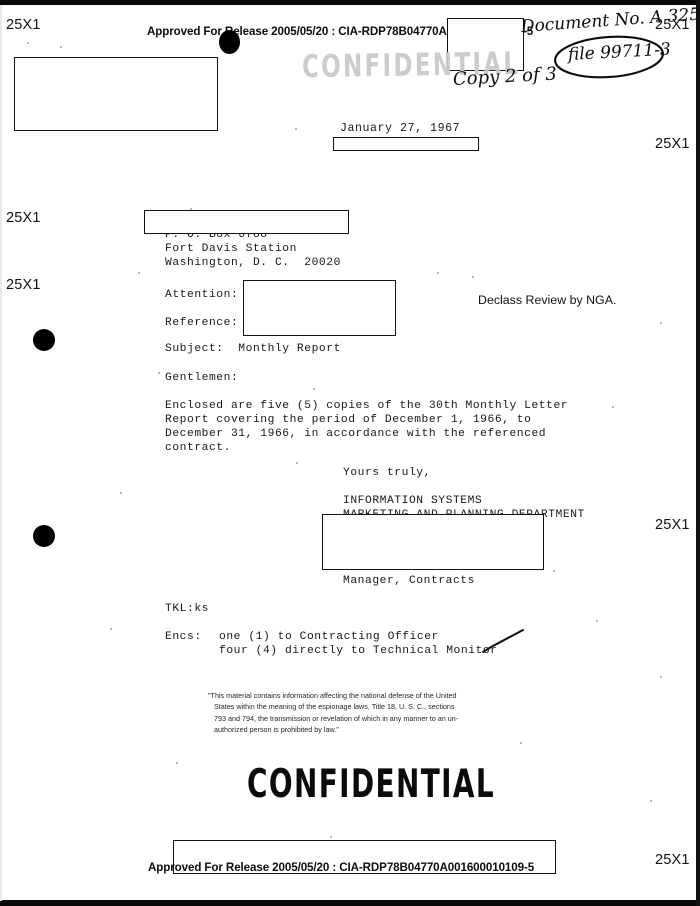  Describe the element at coordinates (246, 222) in the screenshot. I see `redaction-addressee` at that location.